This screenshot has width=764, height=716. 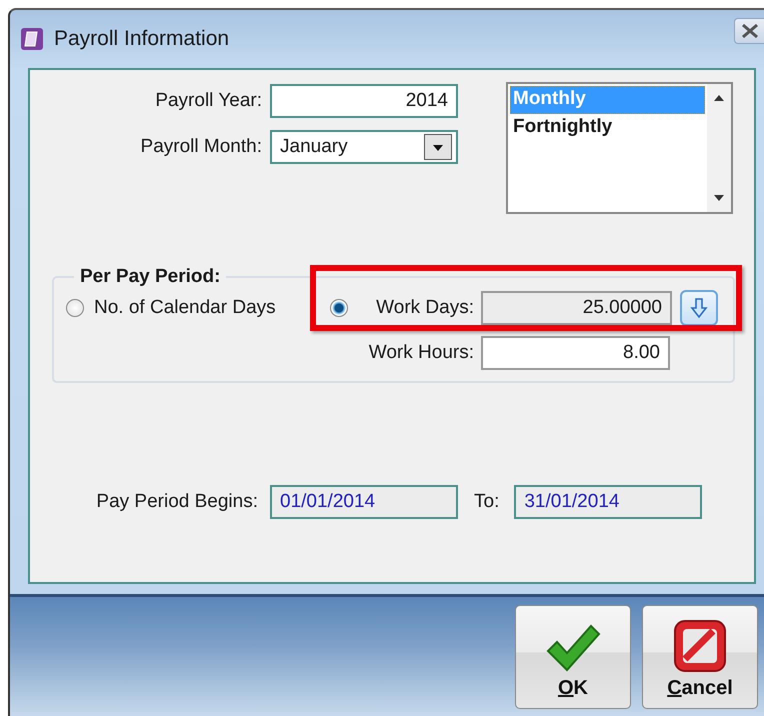 What do you see at coordinates (364, 147) in the screenshot?
I see `month-dropdown: January` at bounding box center [364, 147].